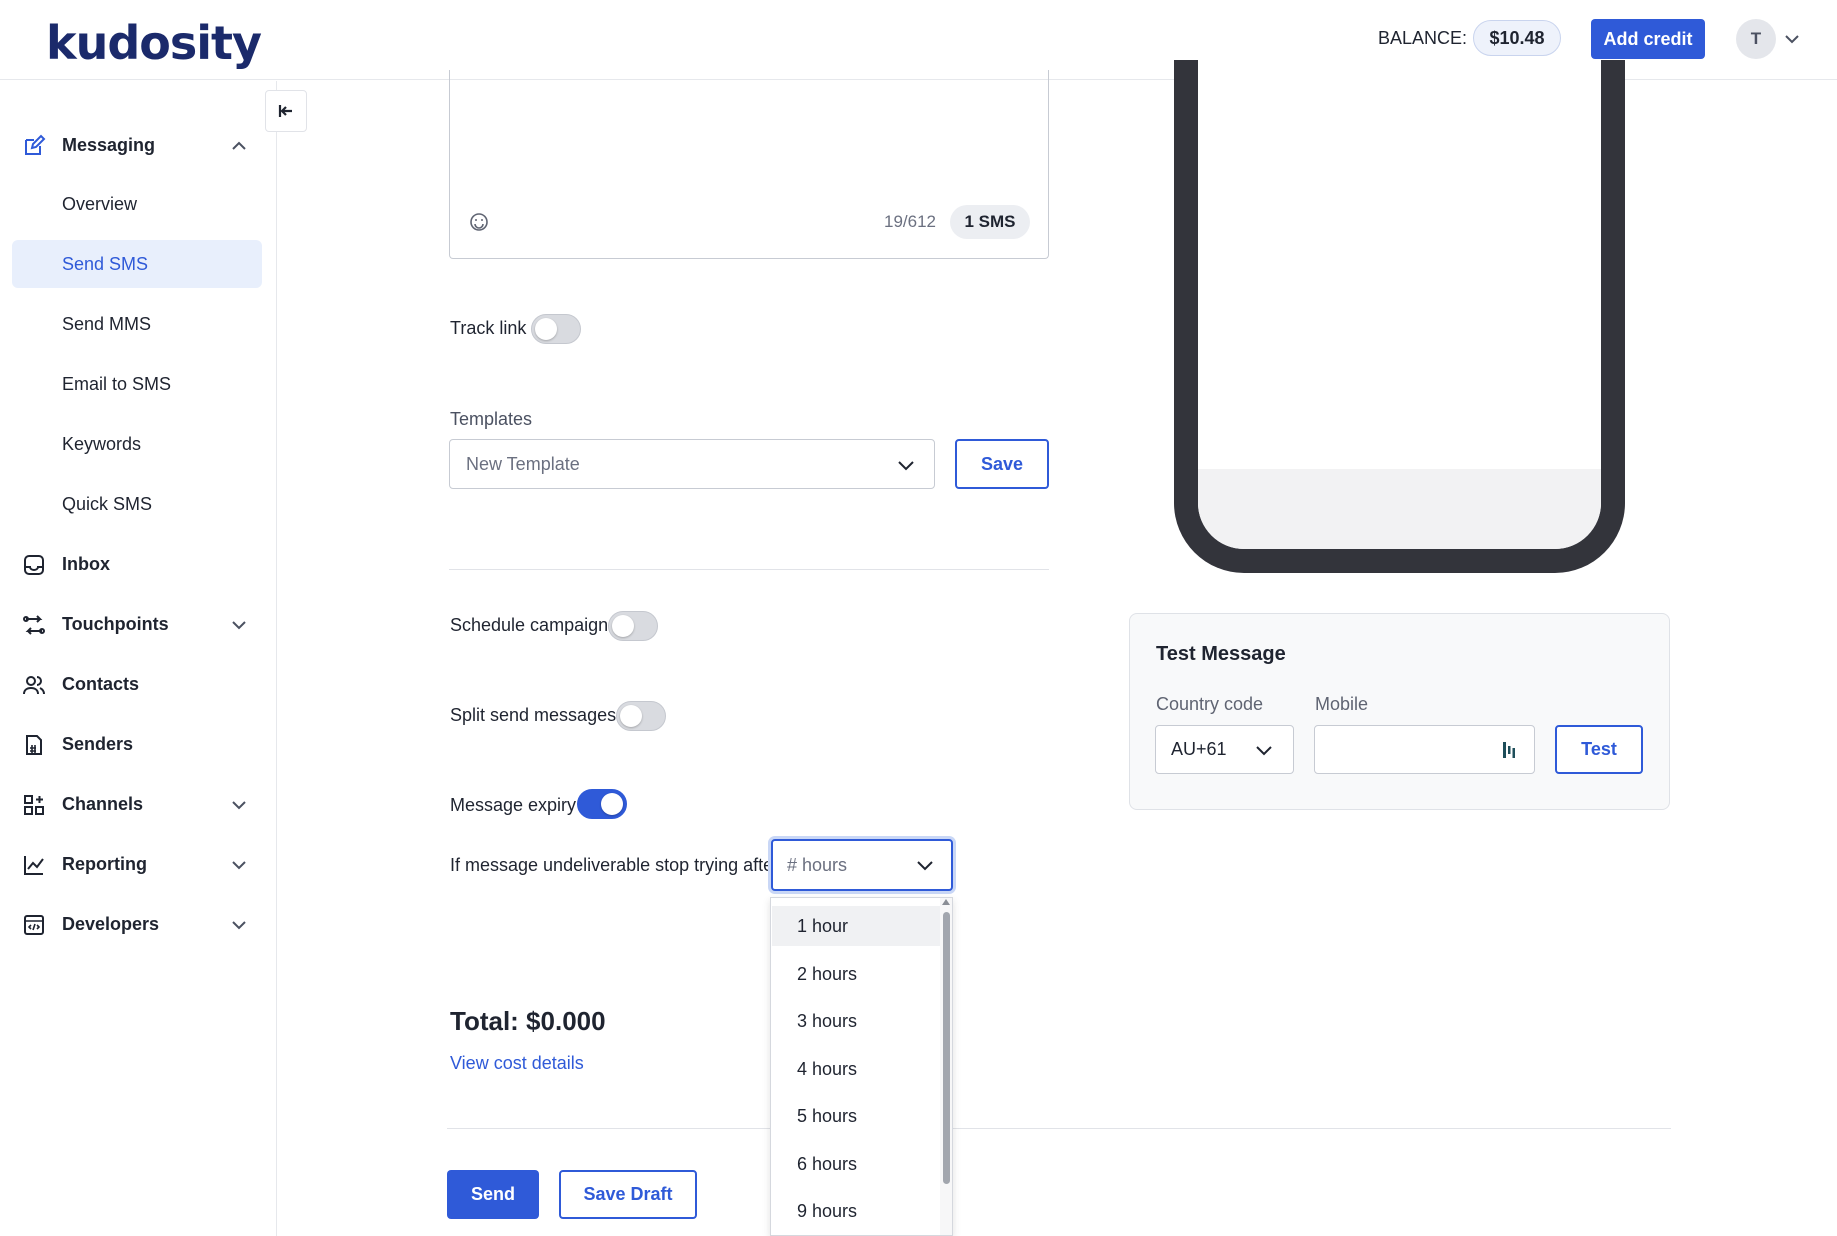  What do you see at coordinates (109, 144) in the screenshot?
I see `sidebar-item-label: Messaging` at bounding box center [109, 144].